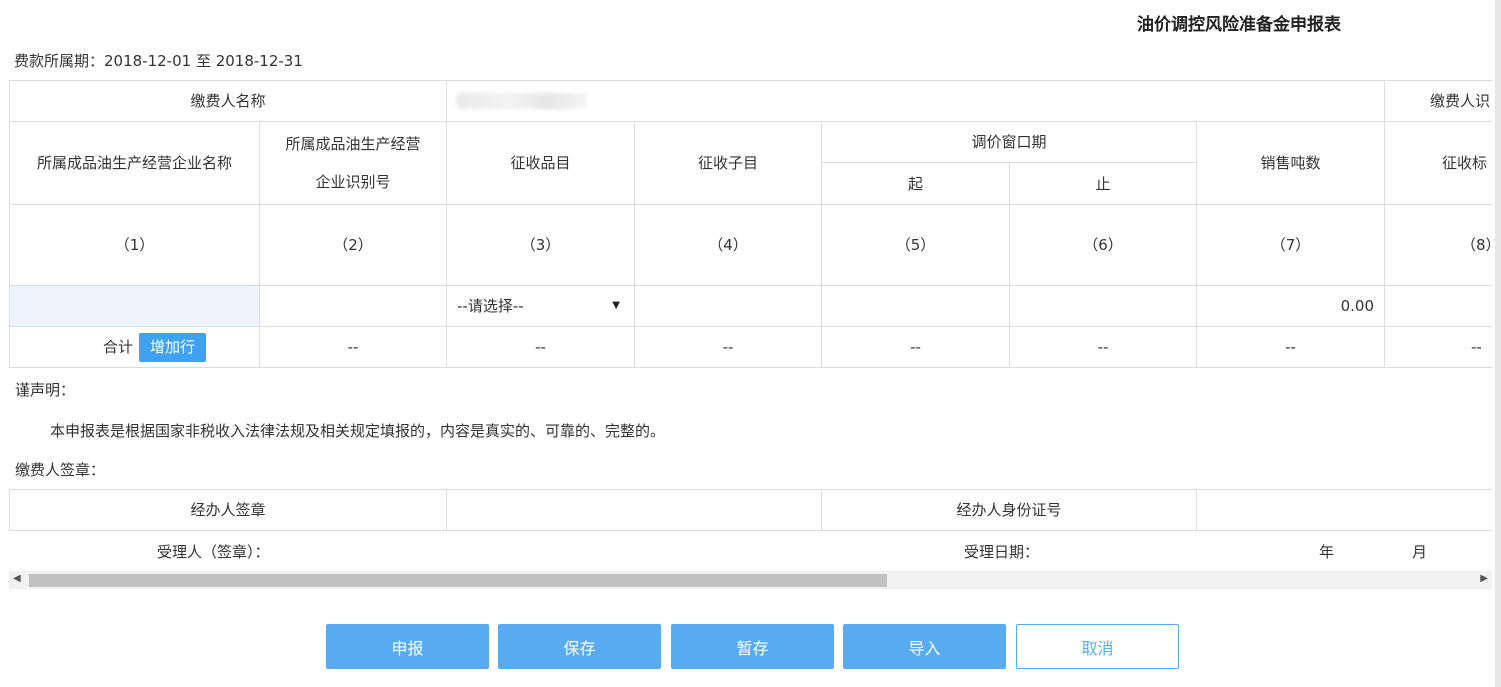 This screenshot has height=687, width=1501. Describe the element at coordinates (522, 101) in the screenshot. I see `redacted-payer-name` at that location.